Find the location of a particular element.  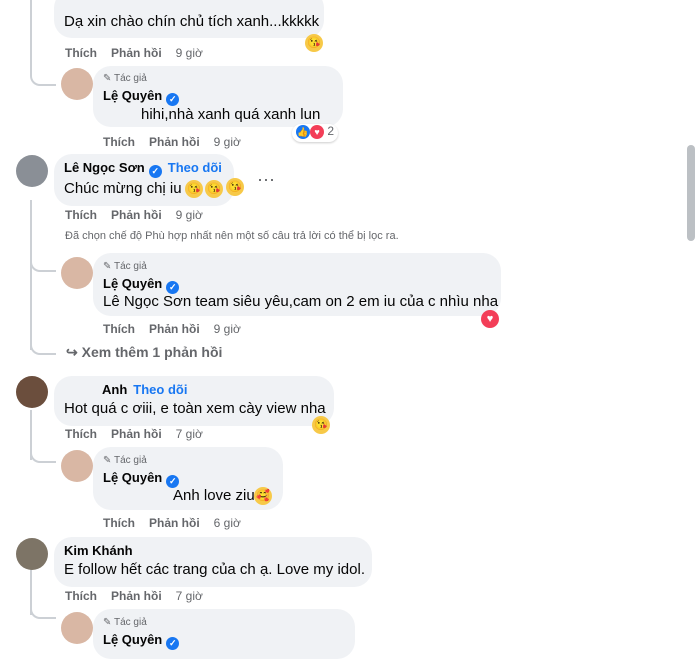

comment-bubble: Dạ xin chào chín chủ tích xanh...kkkkk is located at coordinates (189, 19).